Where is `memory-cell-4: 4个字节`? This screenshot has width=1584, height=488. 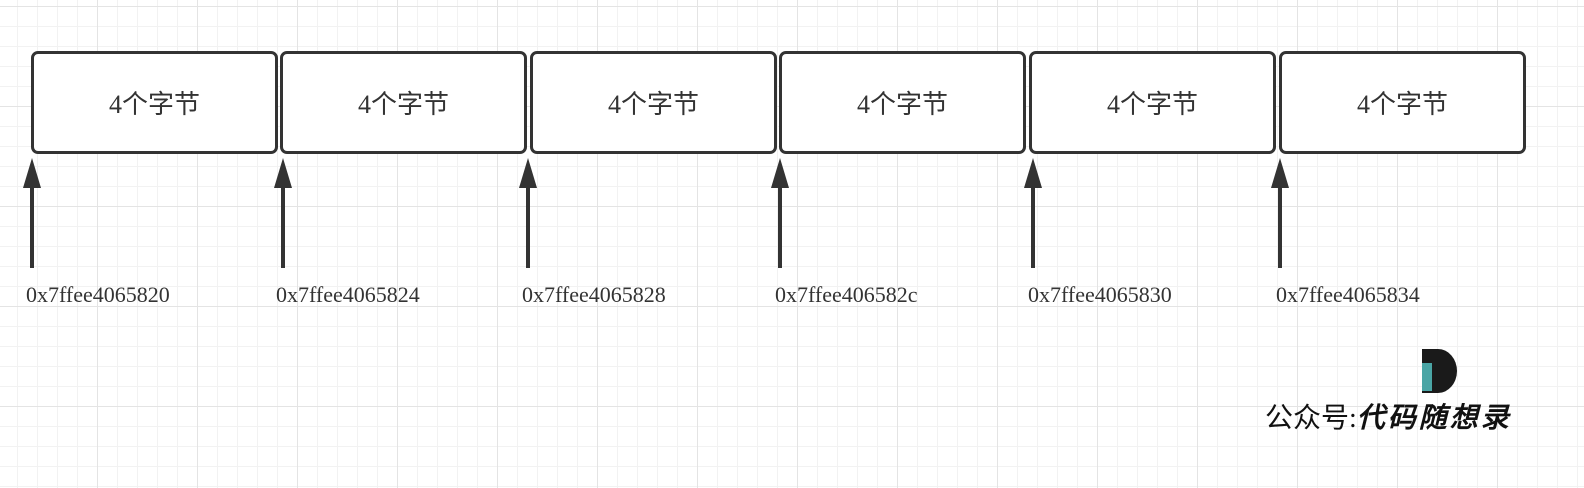 memory-cell-4: 4个字节 is located at coordinates (1152, 102).